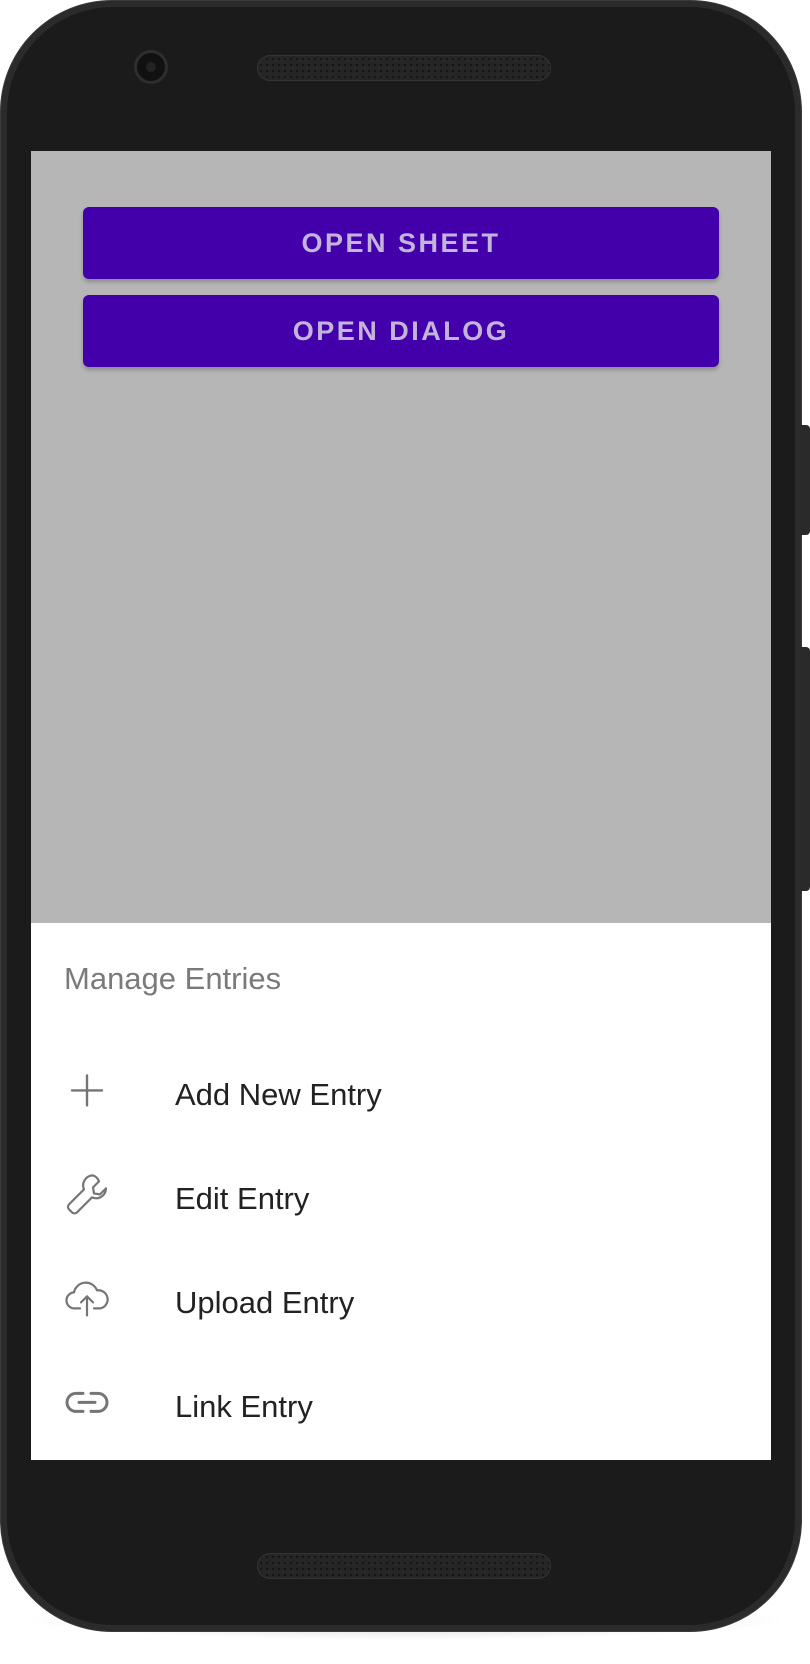 This screenshot has width=810, height=1664. I want to click on sheet-title: Manage Entries, so click(173, 978).